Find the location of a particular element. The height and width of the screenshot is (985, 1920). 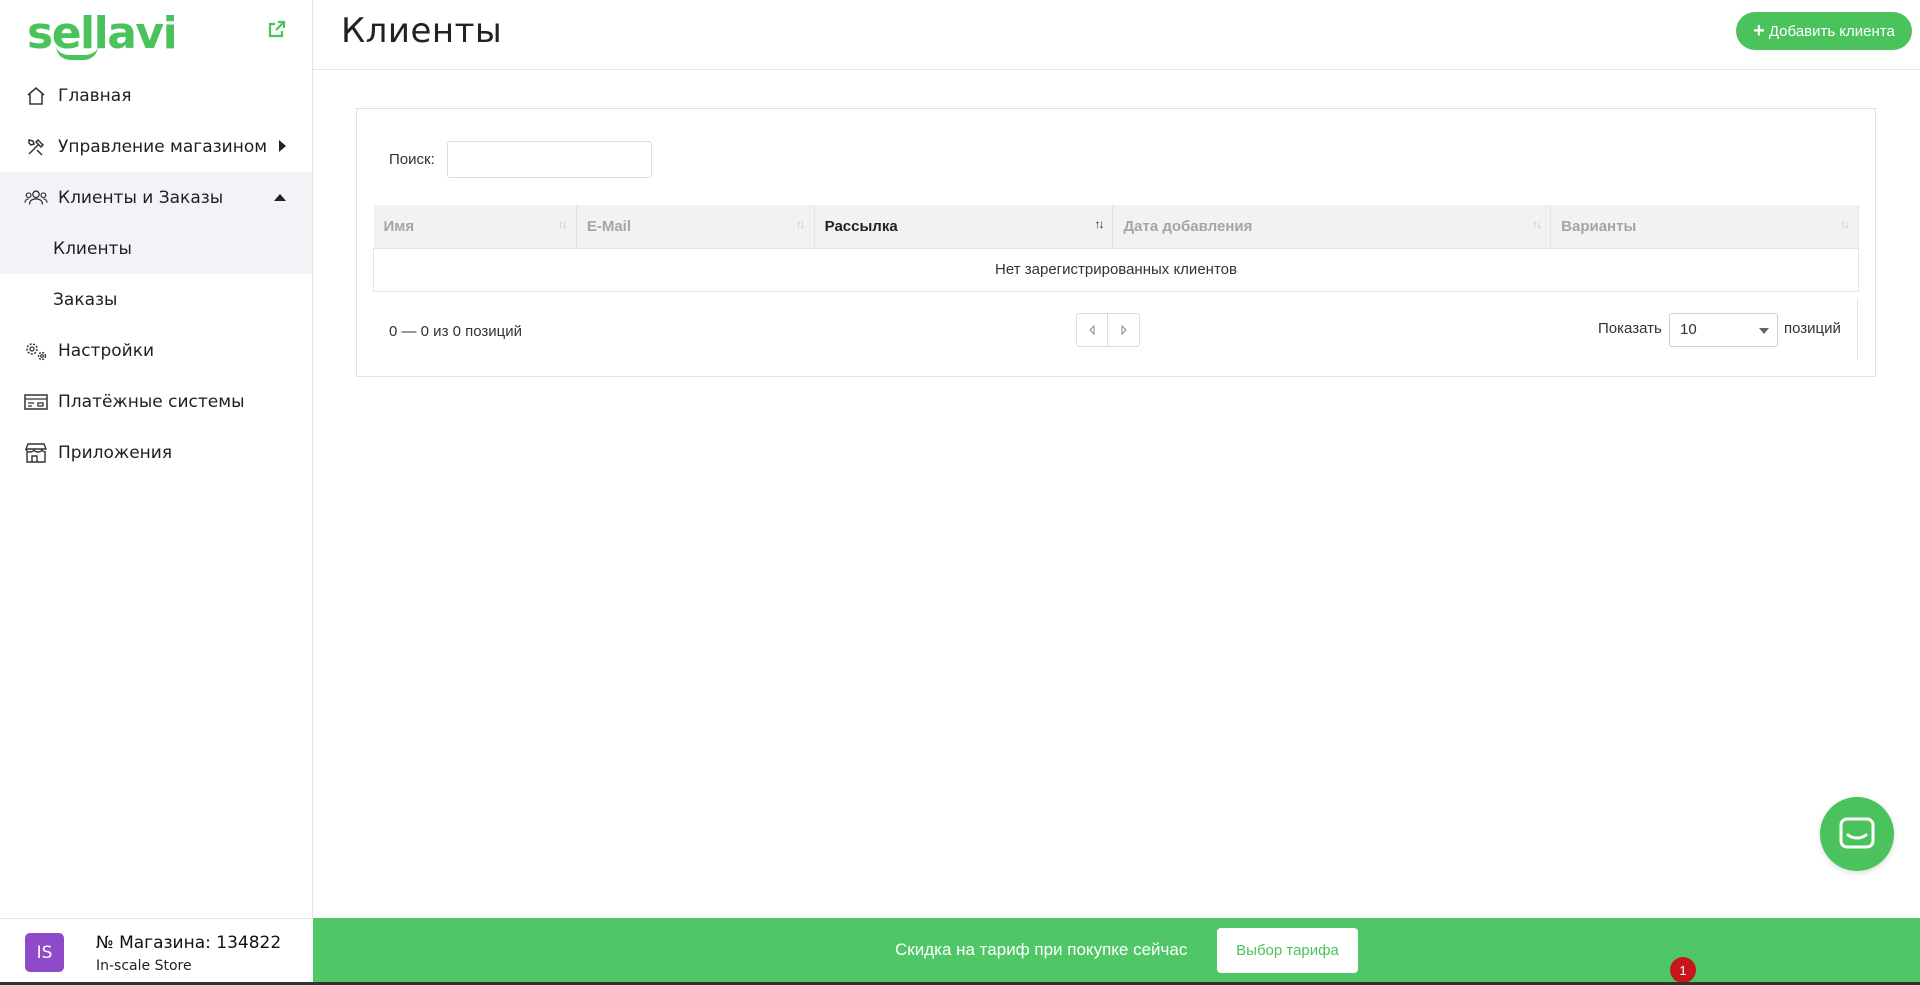

page-size-select: 10 is located at coordinates (1723, 330).